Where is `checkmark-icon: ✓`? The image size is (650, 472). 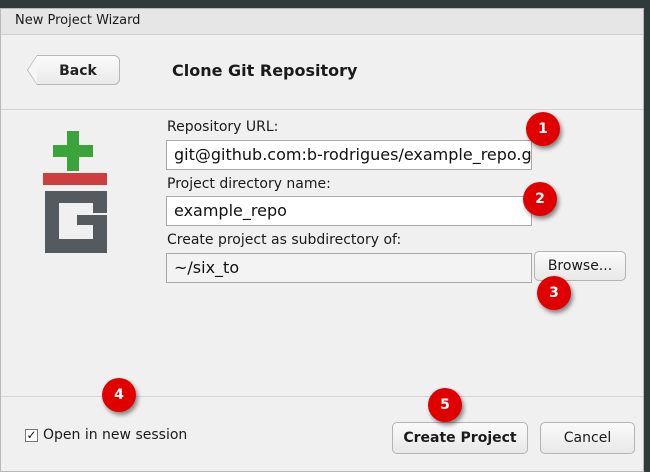
checkmark-icon: ✓ is located at coordinates (31, 435).